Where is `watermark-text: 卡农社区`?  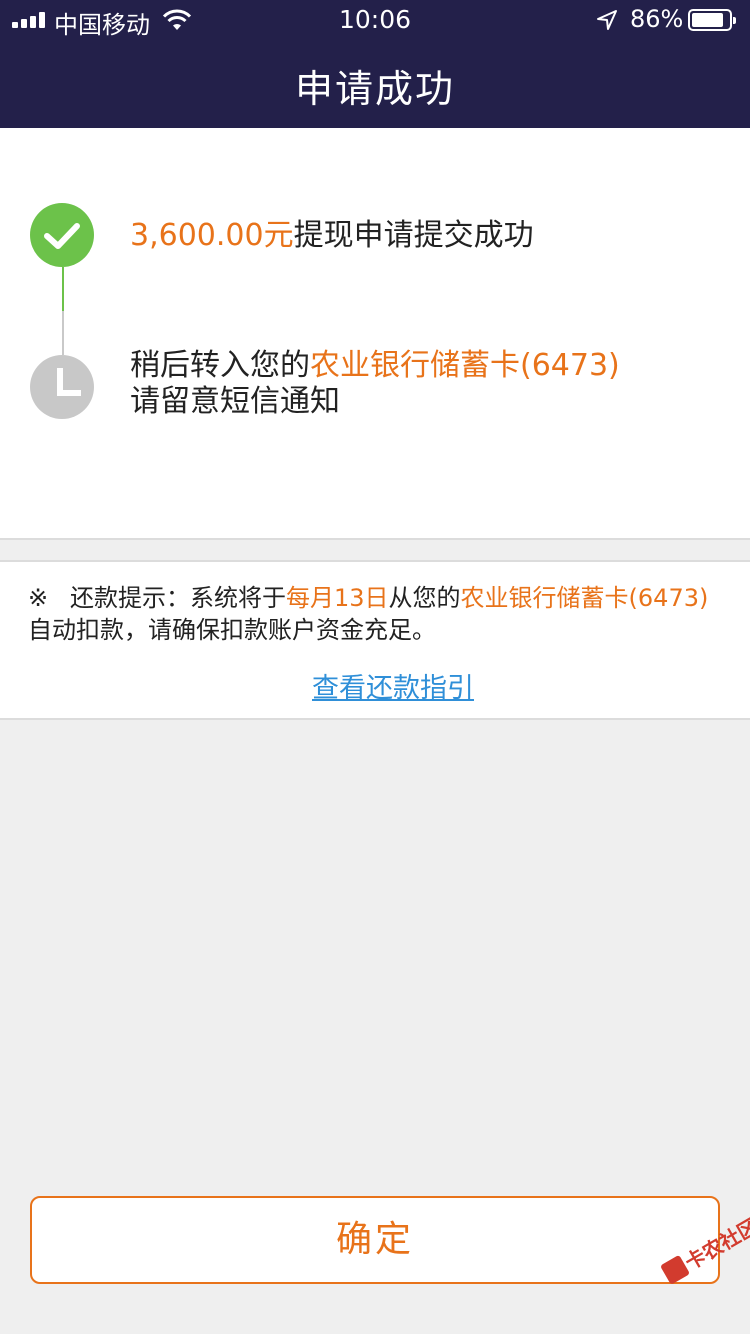
watermark-text: 卡农社区 is located at coordinates (715, 1244).